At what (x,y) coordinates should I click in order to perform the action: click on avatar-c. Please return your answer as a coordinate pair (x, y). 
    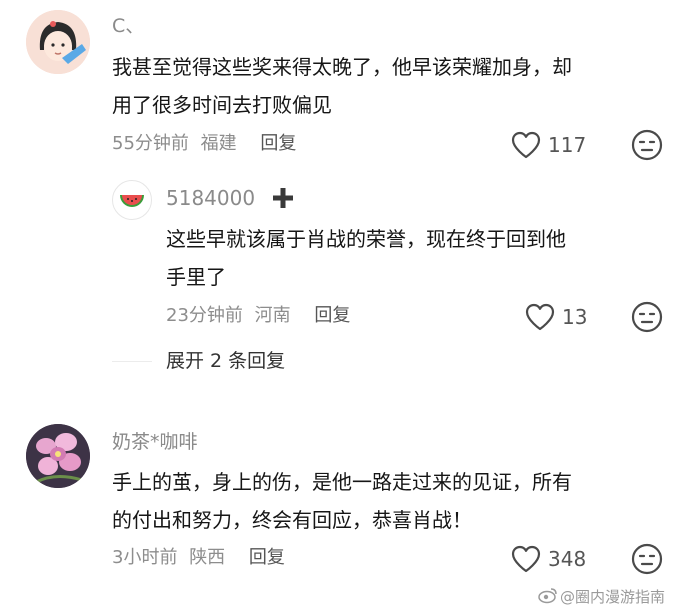
    Looking at the image, I should click on (58, 42).